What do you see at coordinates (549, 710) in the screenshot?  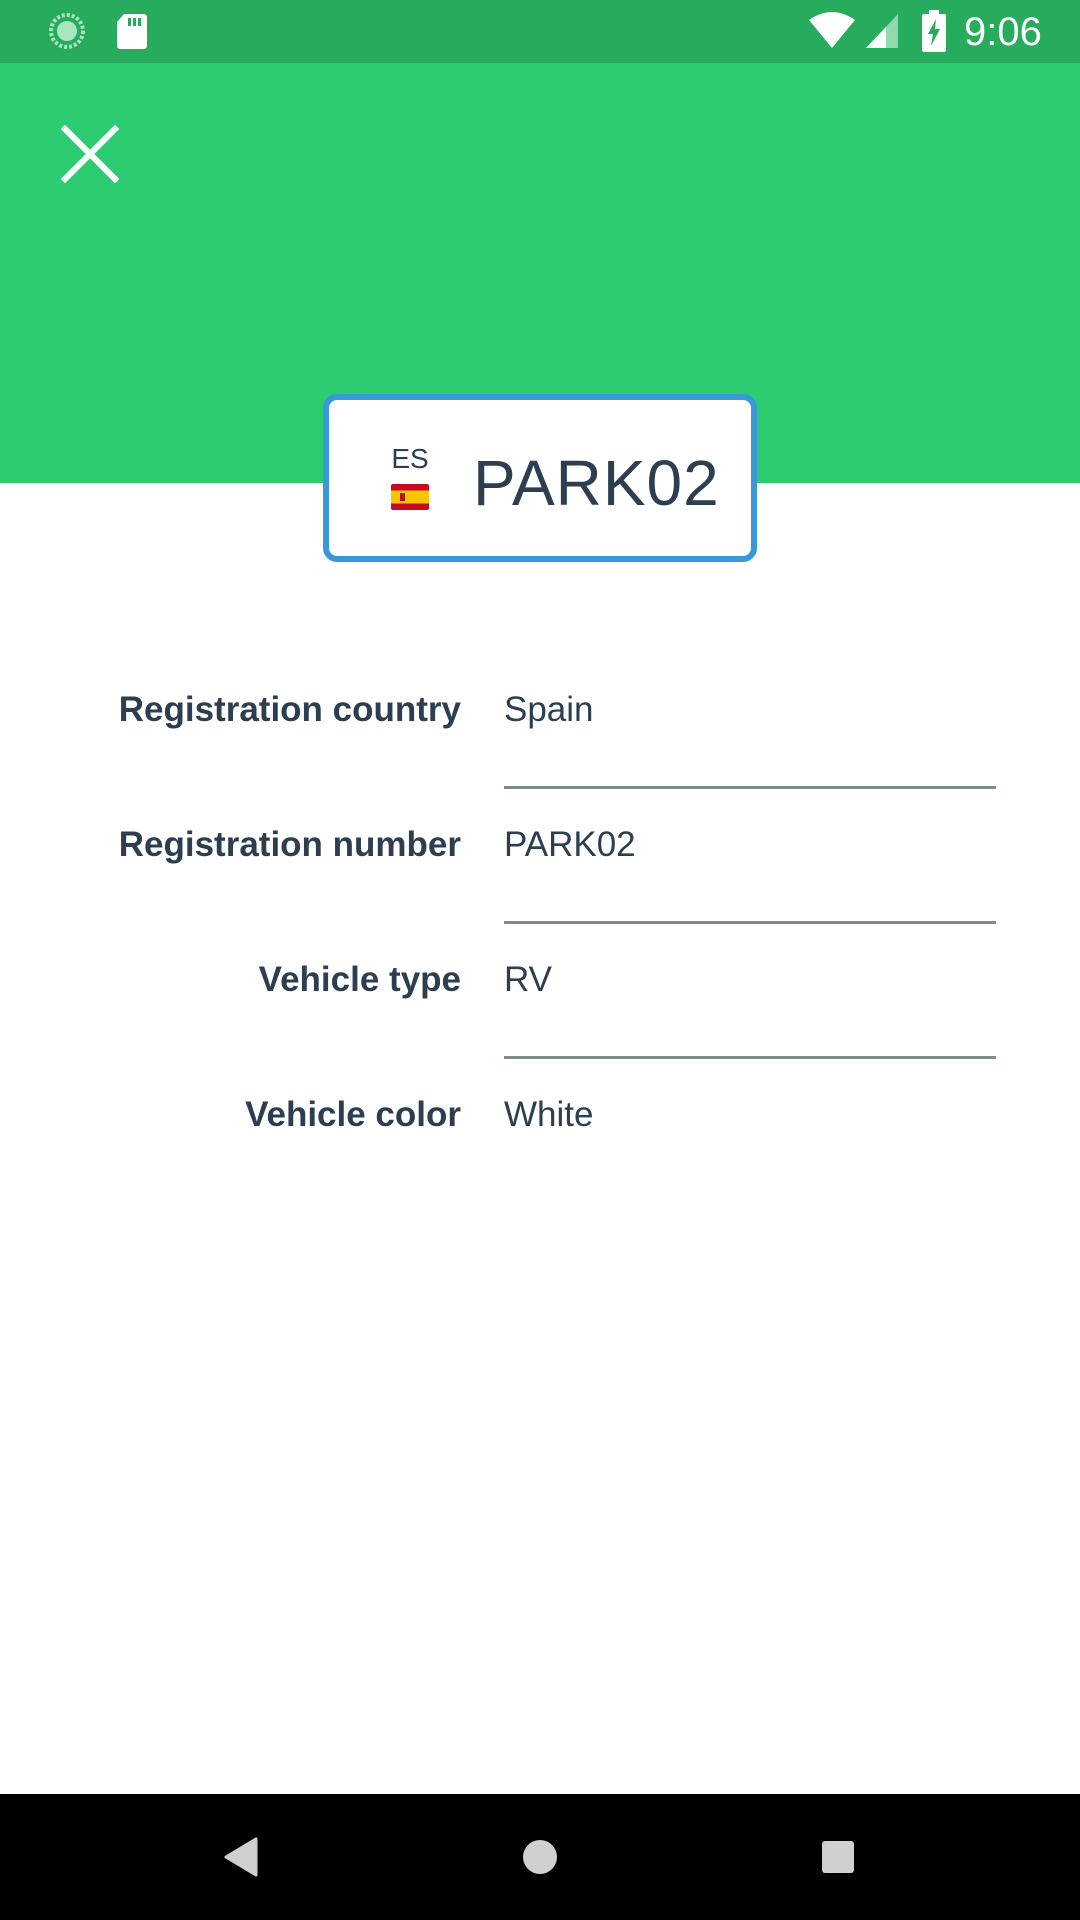 I see `registration-country-value: Spain` at bounding box center [549, 710].